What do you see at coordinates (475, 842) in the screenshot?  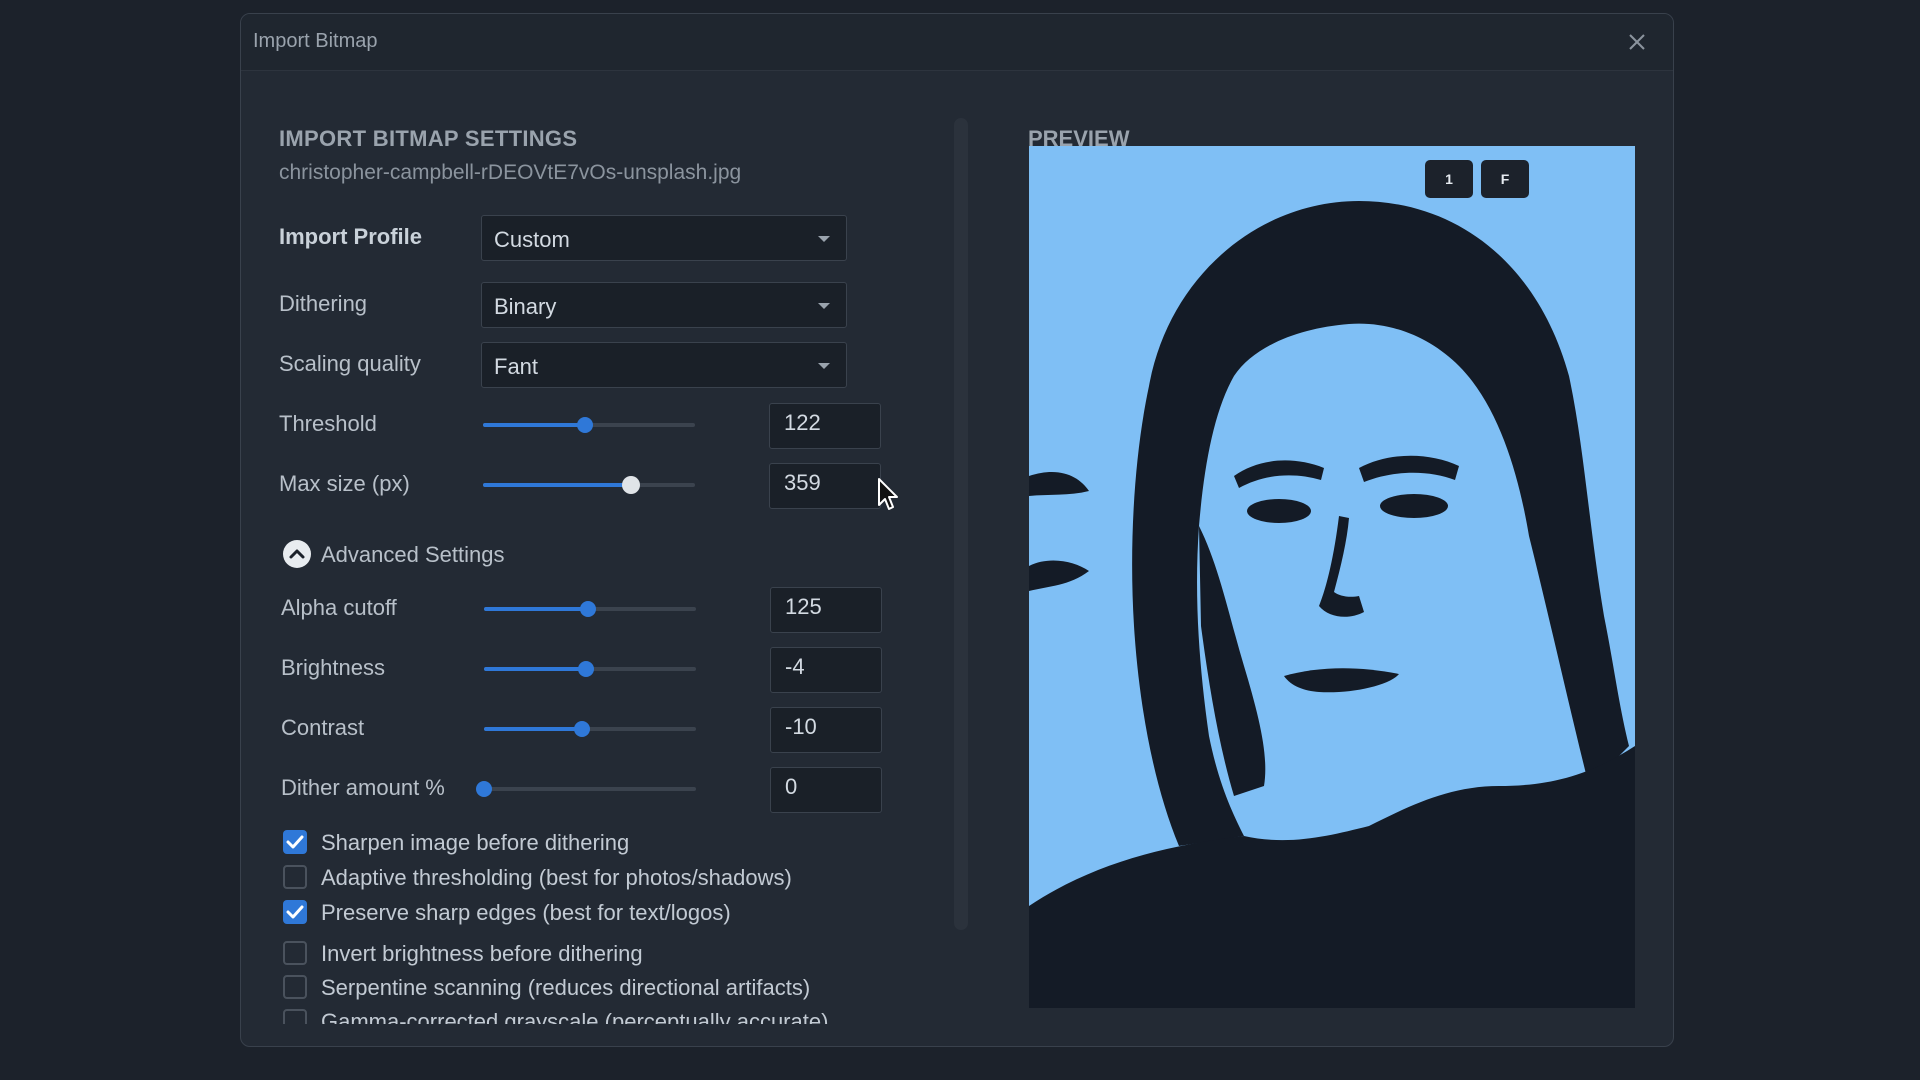 I see `option-label: Sharpen image before dithering` at bounding box center [475, 842].